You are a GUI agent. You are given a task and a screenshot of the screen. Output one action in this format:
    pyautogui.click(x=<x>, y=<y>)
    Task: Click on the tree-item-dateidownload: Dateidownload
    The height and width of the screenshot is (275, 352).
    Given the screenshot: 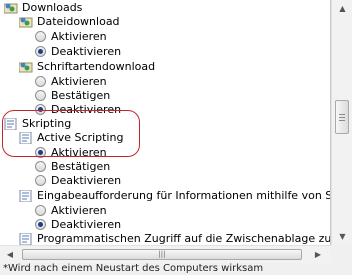 What is the action you would take?
    pyautogui.click(x=69, y=21)
    